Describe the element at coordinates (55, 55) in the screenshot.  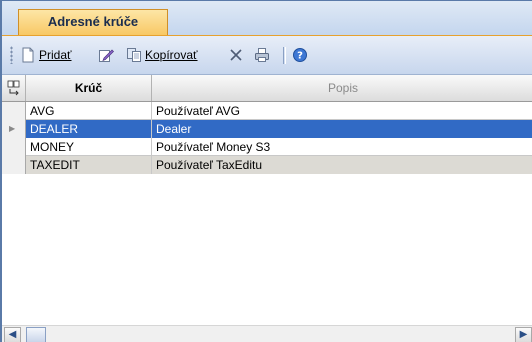
I see `add-button-label: Pridať` at that location.